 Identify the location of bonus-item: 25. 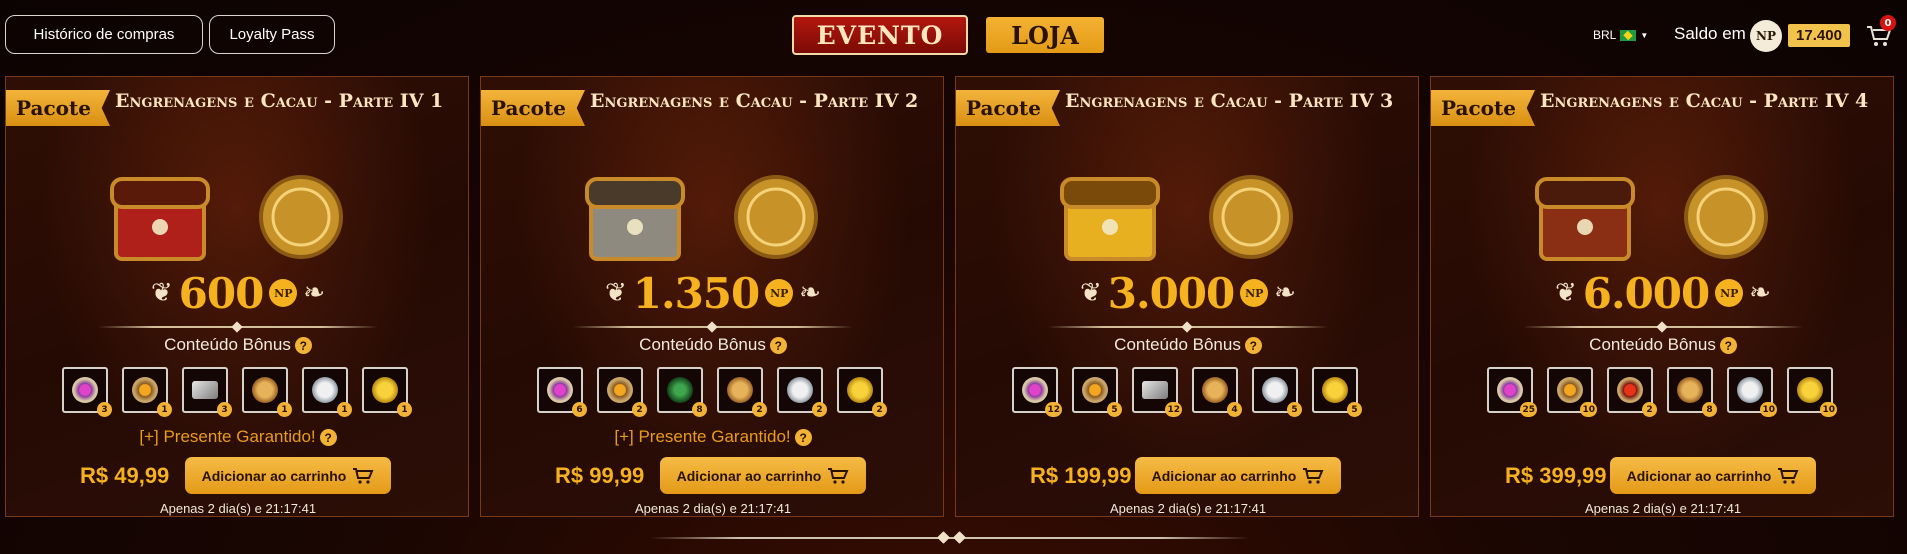
(1512, 392).